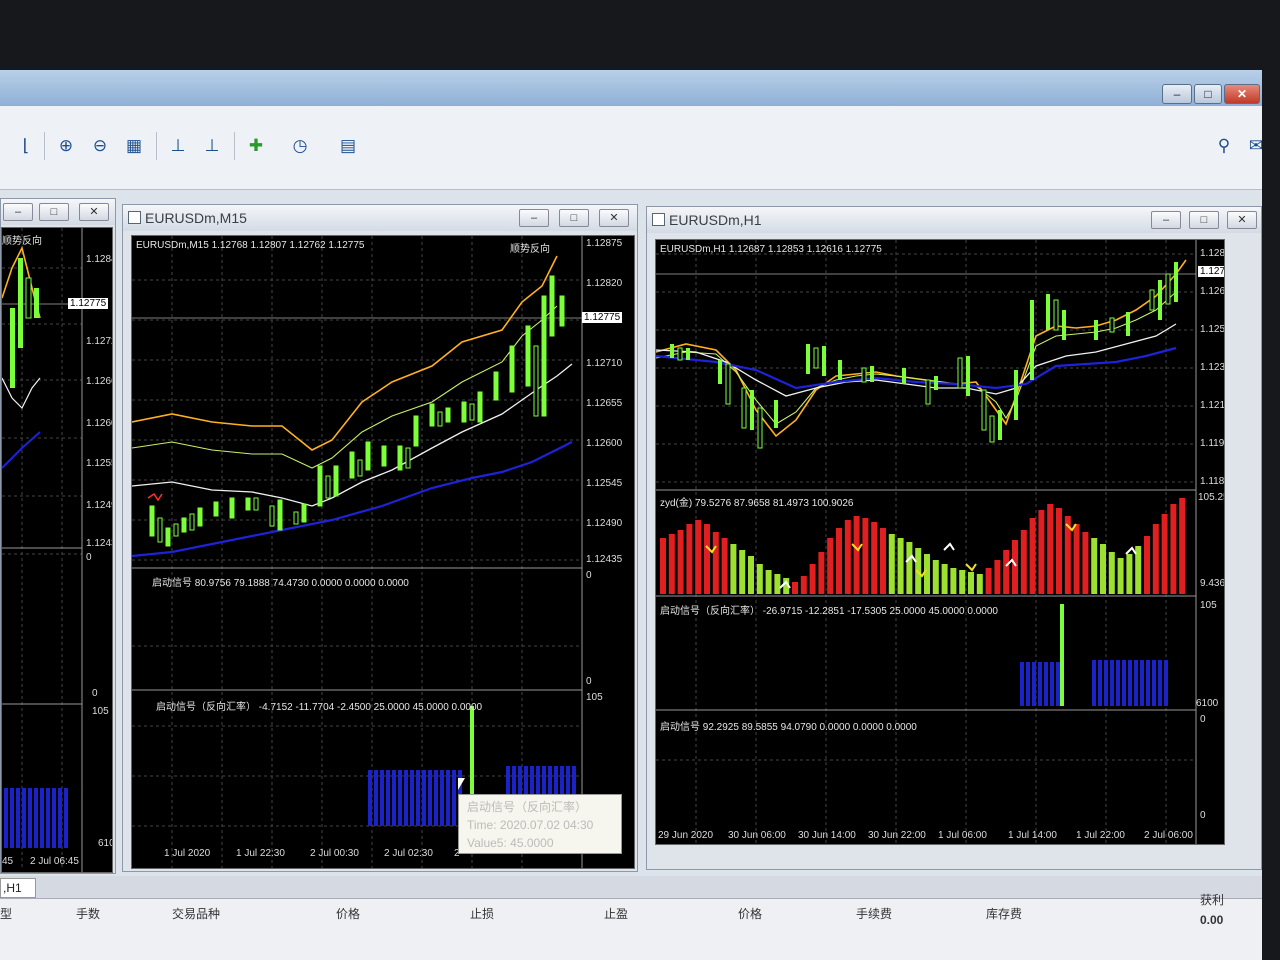 The height and width of the screenshot is (960, 1280). What do you see at coordinates (66, 146) in the screenshot?
I see `zoom-in-icon: ⊕` at bounding box center [66, 146].